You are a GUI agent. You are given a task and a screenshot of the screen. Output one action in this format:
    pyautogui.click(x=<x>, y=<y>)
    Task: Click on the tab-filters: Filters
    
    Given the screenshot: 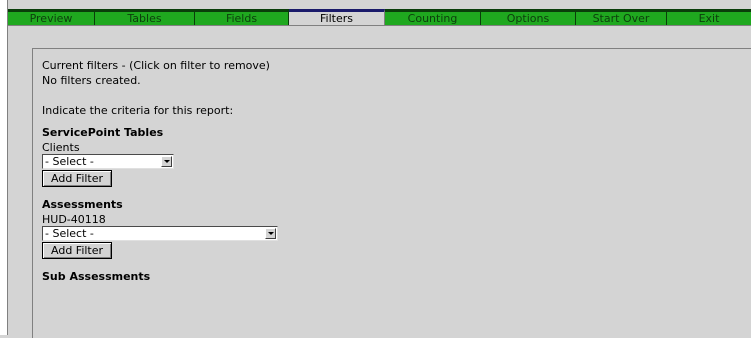 What is the action you would take?
    pyautogui.click(x=337, y=17)
    